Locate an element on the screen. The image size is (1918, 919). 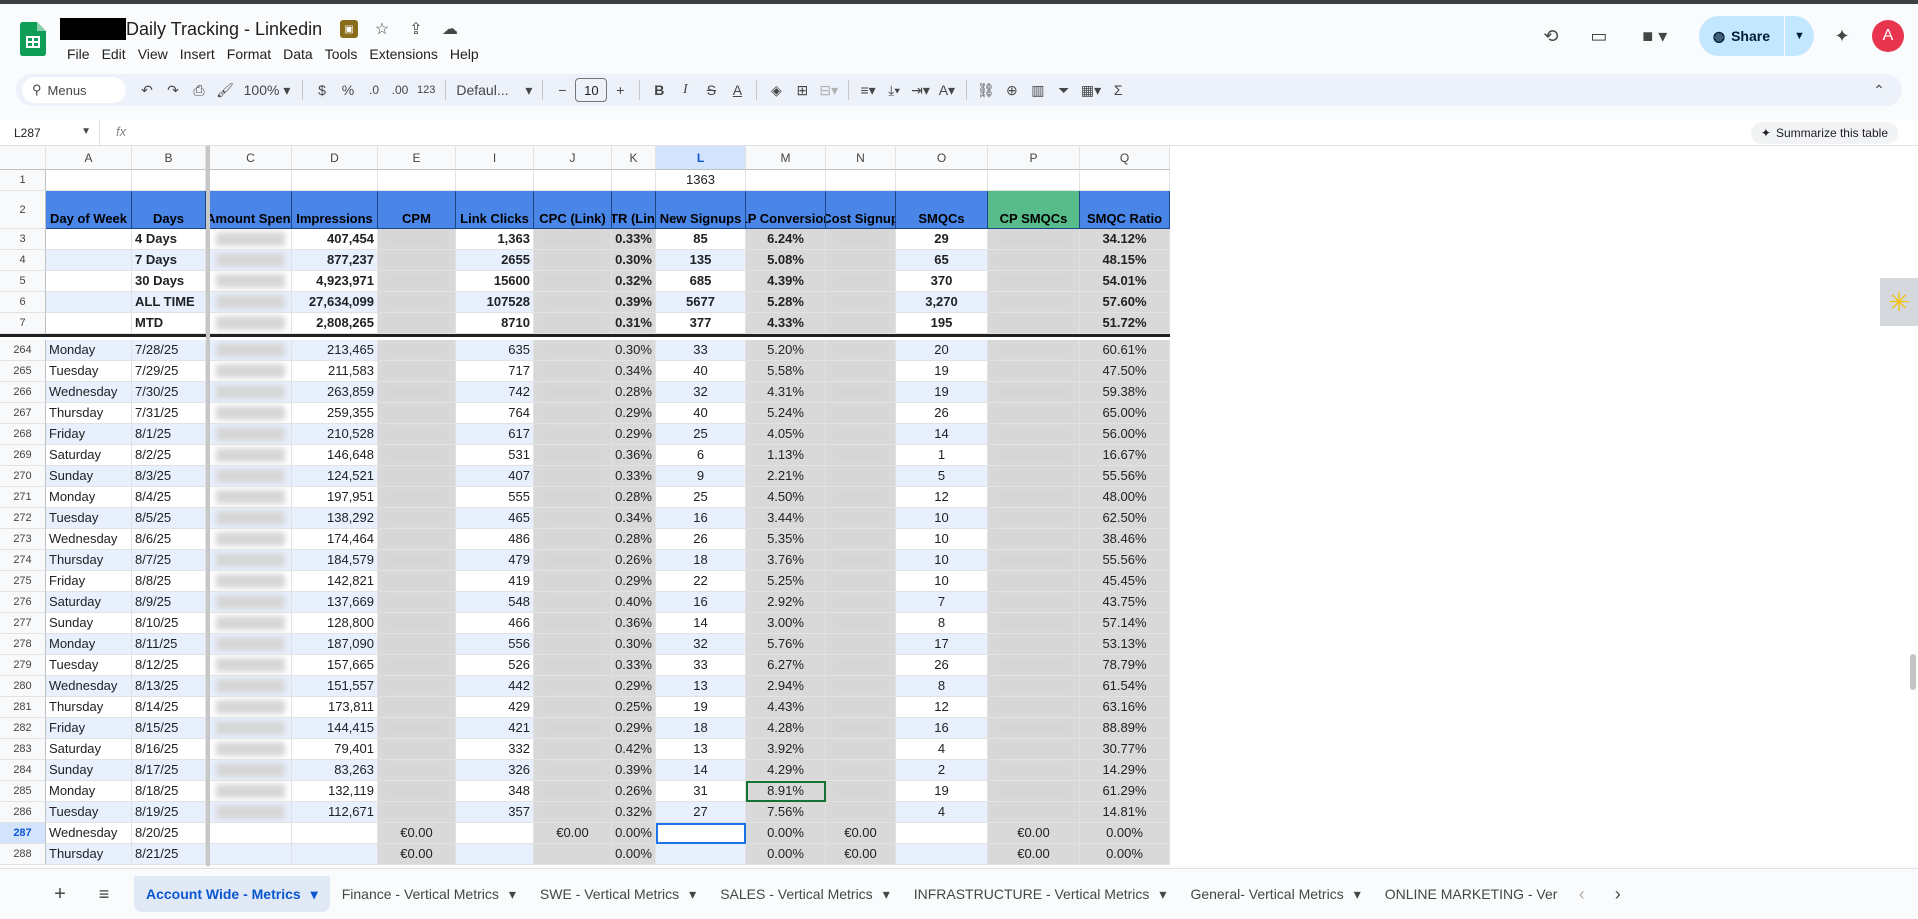
cell-a264: Monday is located at coordinates (89, 350).